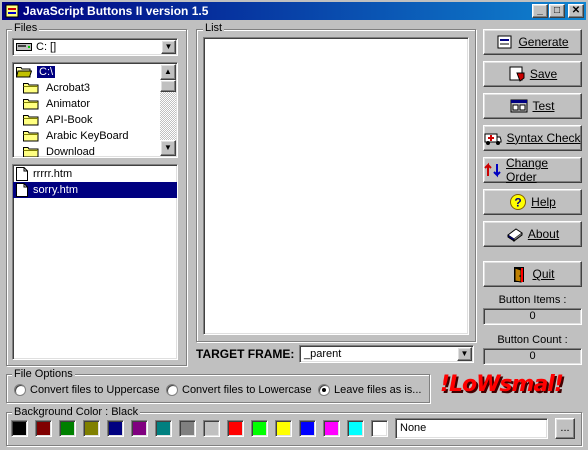  What do you see at coordinates (505, 42) in the screenshot?
I see `generate-icon` at bounding box center [505, 42].